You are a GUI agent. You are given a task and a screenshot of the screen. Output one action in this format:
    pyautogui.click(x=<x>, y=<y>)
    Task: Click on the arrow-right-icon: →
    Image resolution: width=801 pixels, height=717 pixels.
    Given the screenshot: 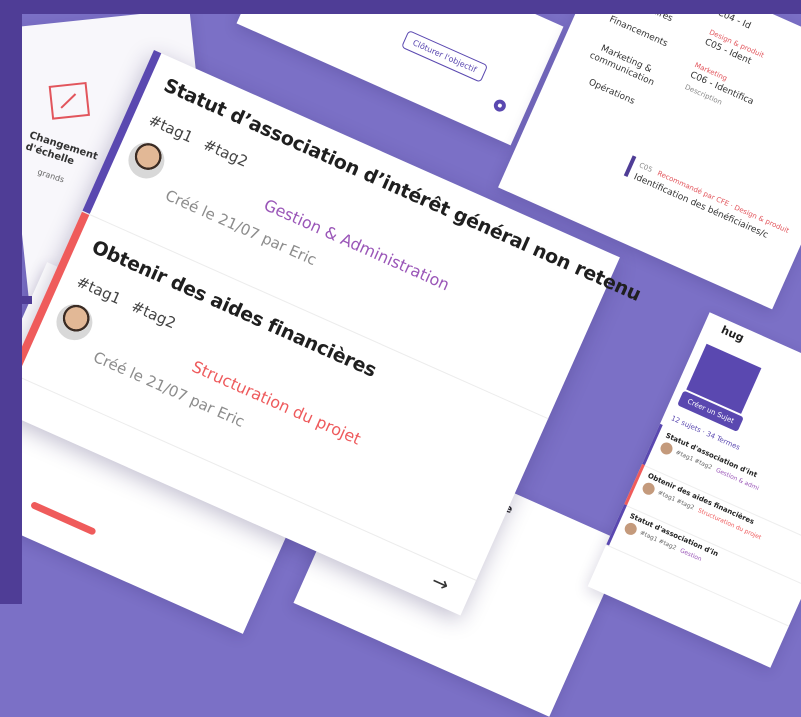 What is the action you would take?
    pyautogui.click(x=440, y=582)
    